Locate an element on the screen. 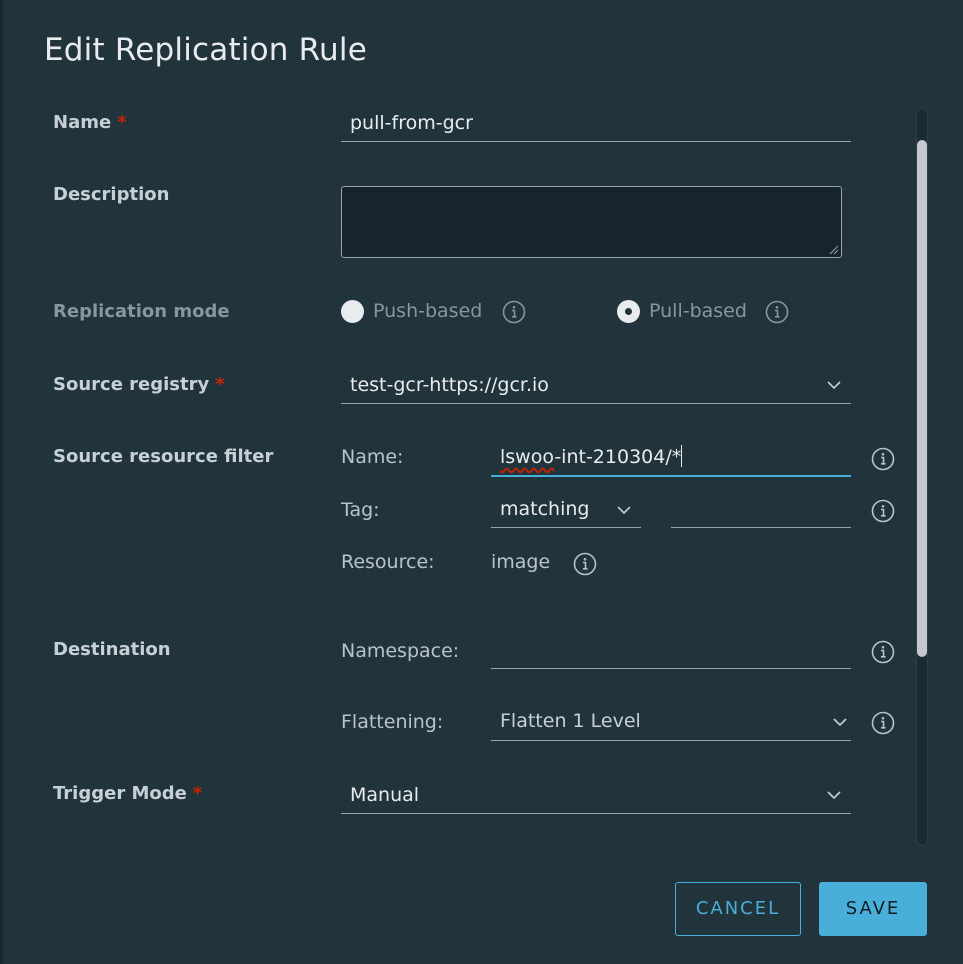  name-label: Name * is located at coordinates (90, 122).